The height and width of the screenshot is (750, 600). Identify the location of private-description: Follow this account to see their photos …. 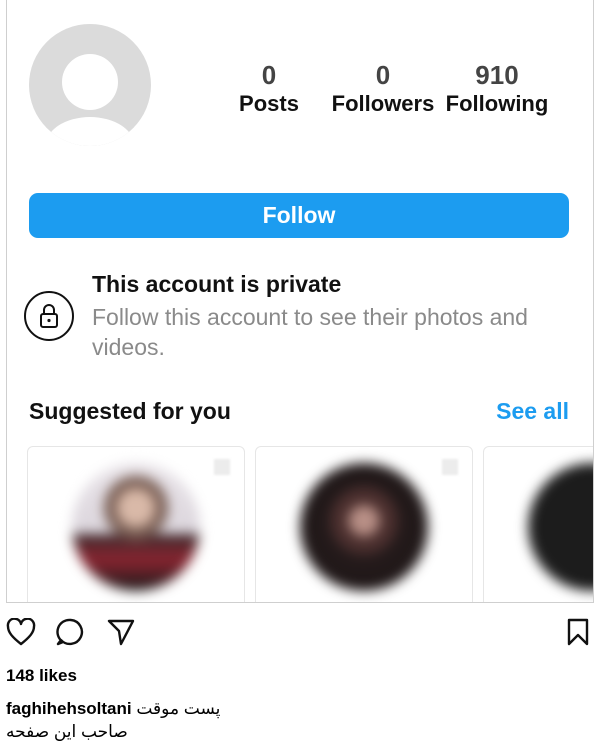
(310, 332).